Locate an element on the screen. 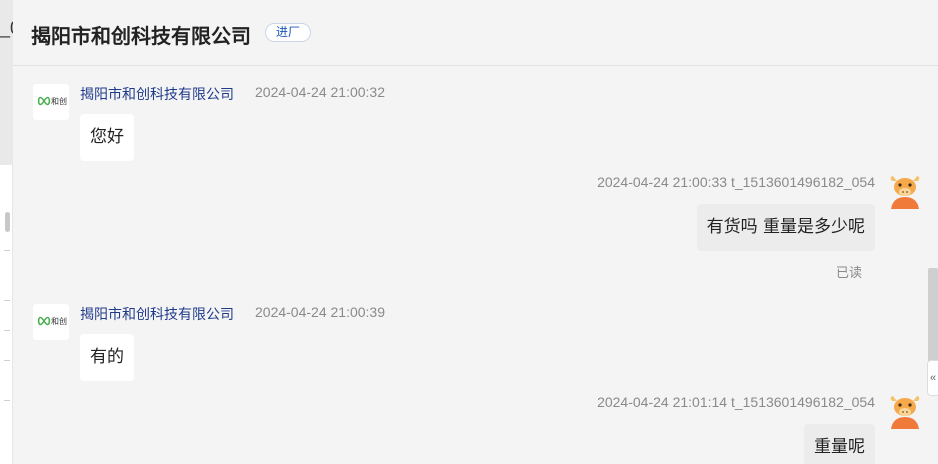 This screenshot has height=464, width=938. chat-title: 揭阳市和创科技有限公司 is located at coordinates (141, 36).